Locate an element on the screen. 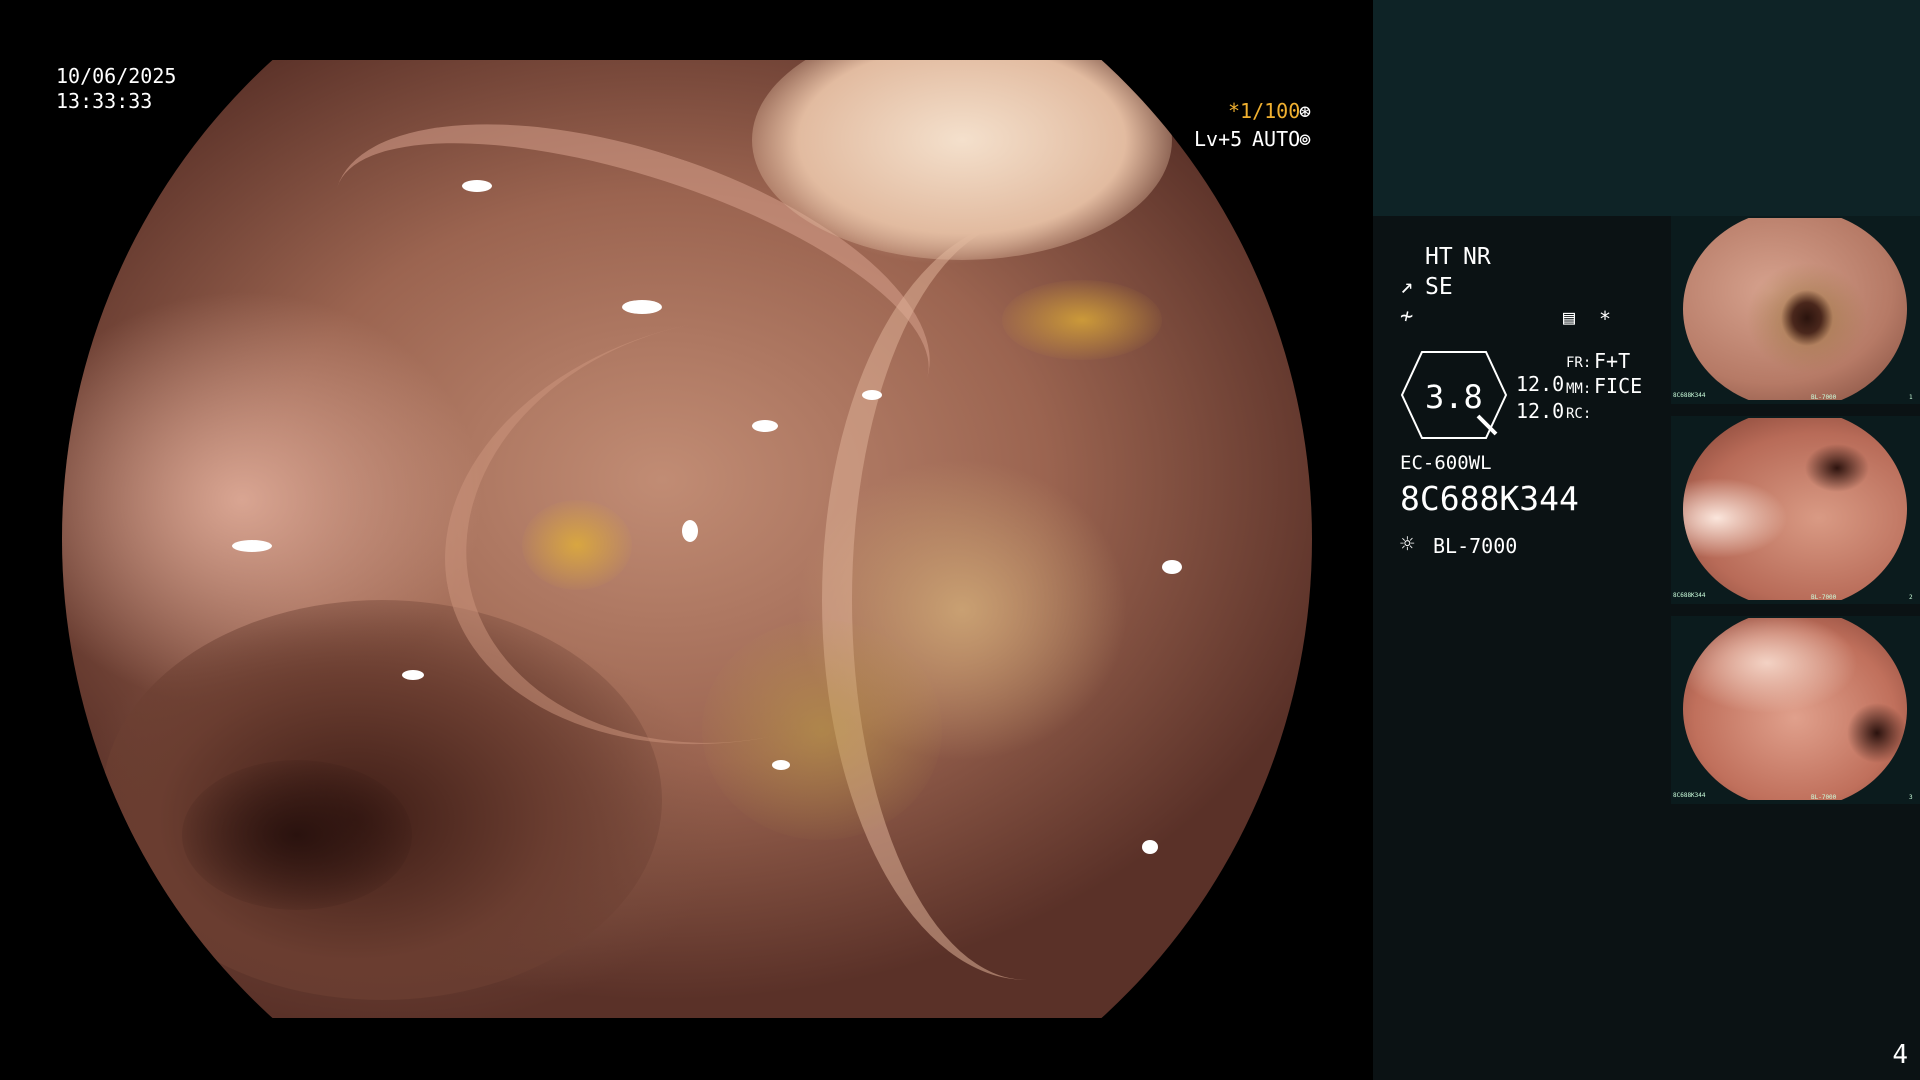 This screenshot has height=1080, width=1920. asterisk-icon: * is located at coordinates (1605, 319).